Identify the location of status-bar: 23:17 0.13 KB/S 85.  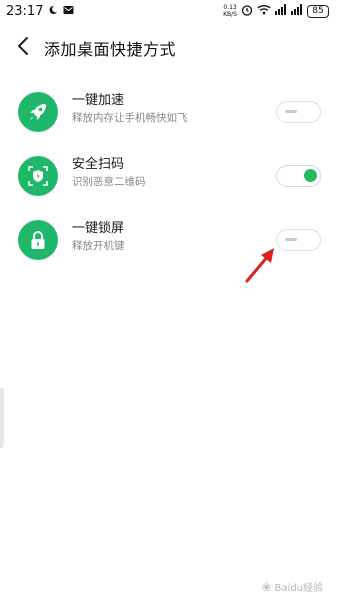
(168, 11).